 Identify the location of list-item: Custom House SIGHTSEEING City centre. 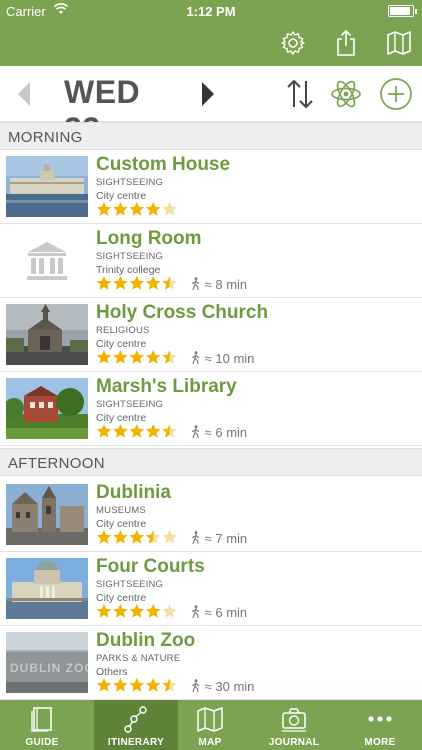
(211, 187).